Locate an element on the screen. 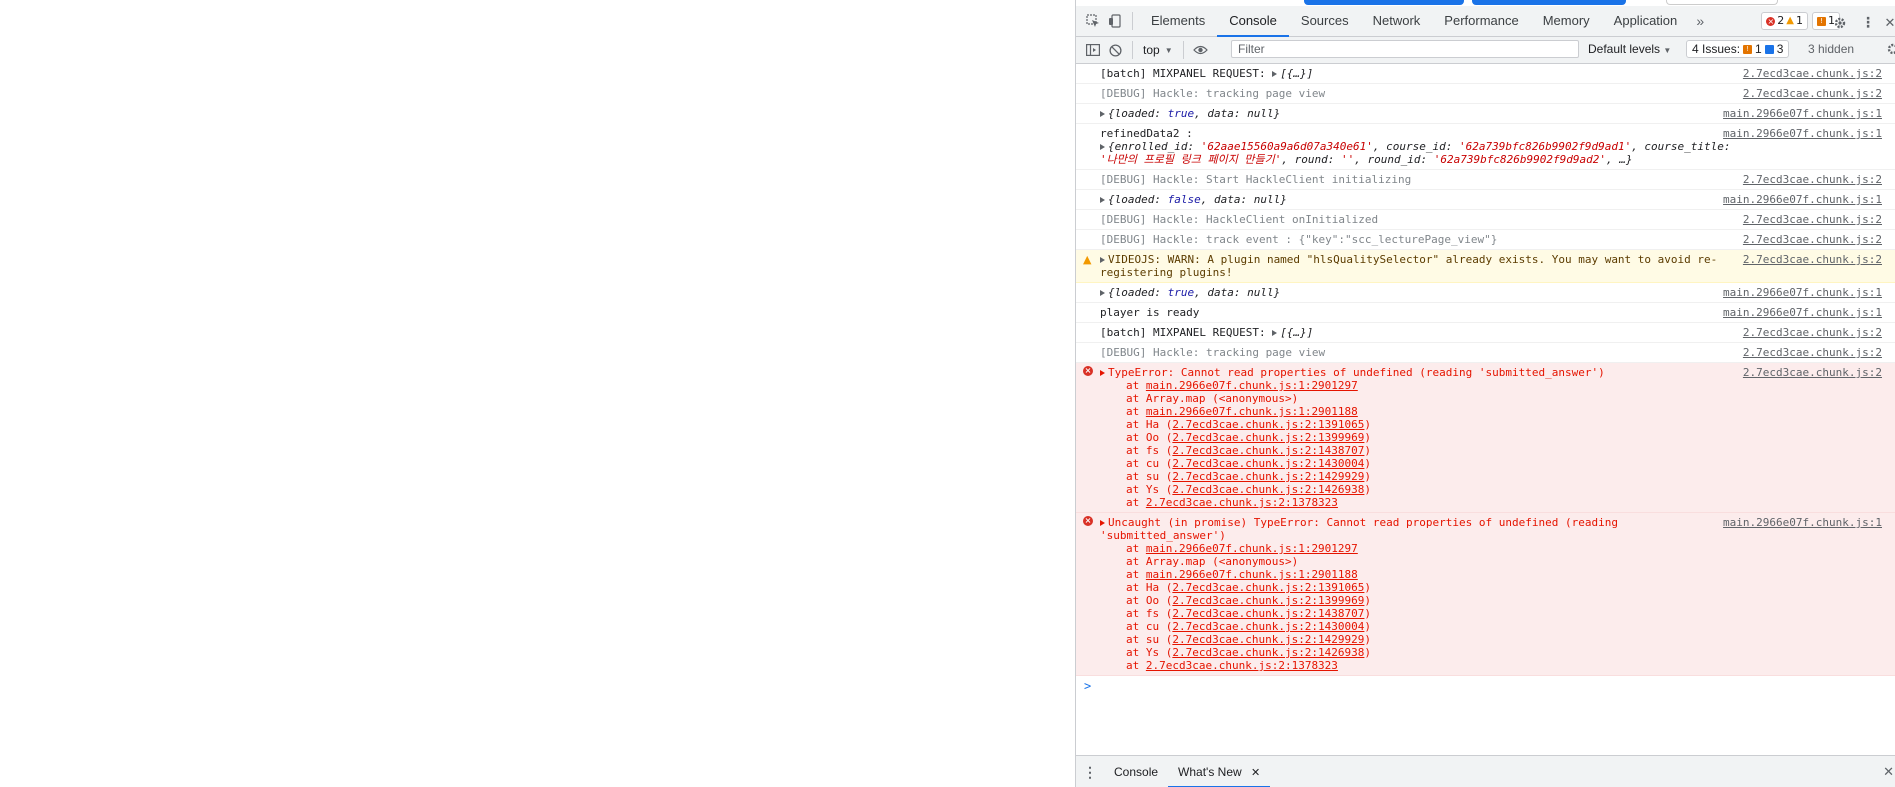 This screenshot has height=787, width=1895. hidden-count: 3 hidden is located at coordinates (1831, 49).